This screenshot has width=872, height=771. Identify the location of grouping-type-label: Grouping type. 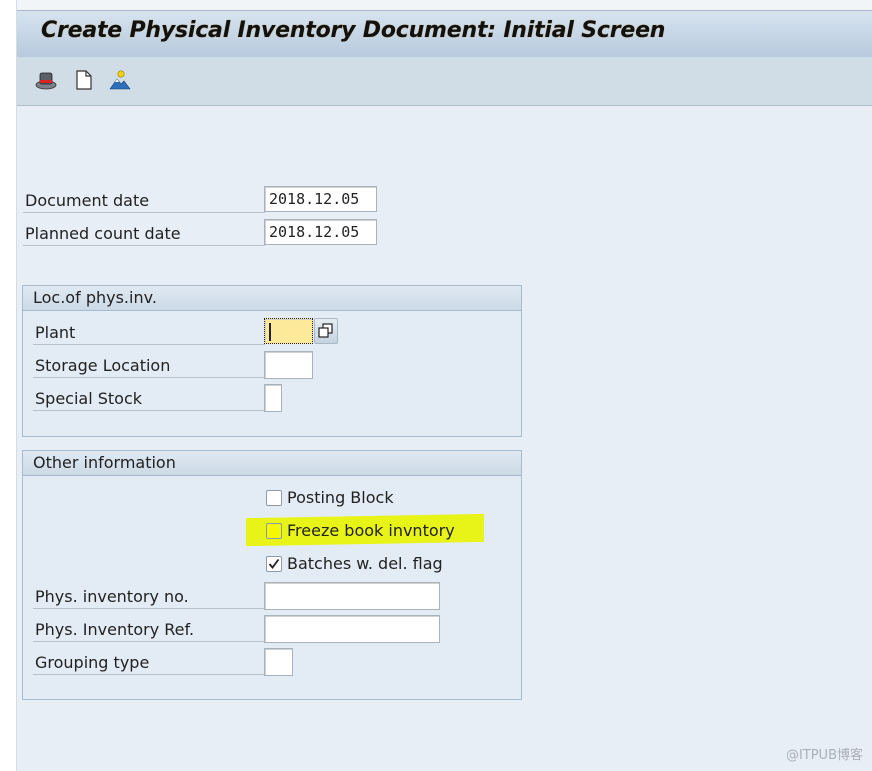
(149, 662).